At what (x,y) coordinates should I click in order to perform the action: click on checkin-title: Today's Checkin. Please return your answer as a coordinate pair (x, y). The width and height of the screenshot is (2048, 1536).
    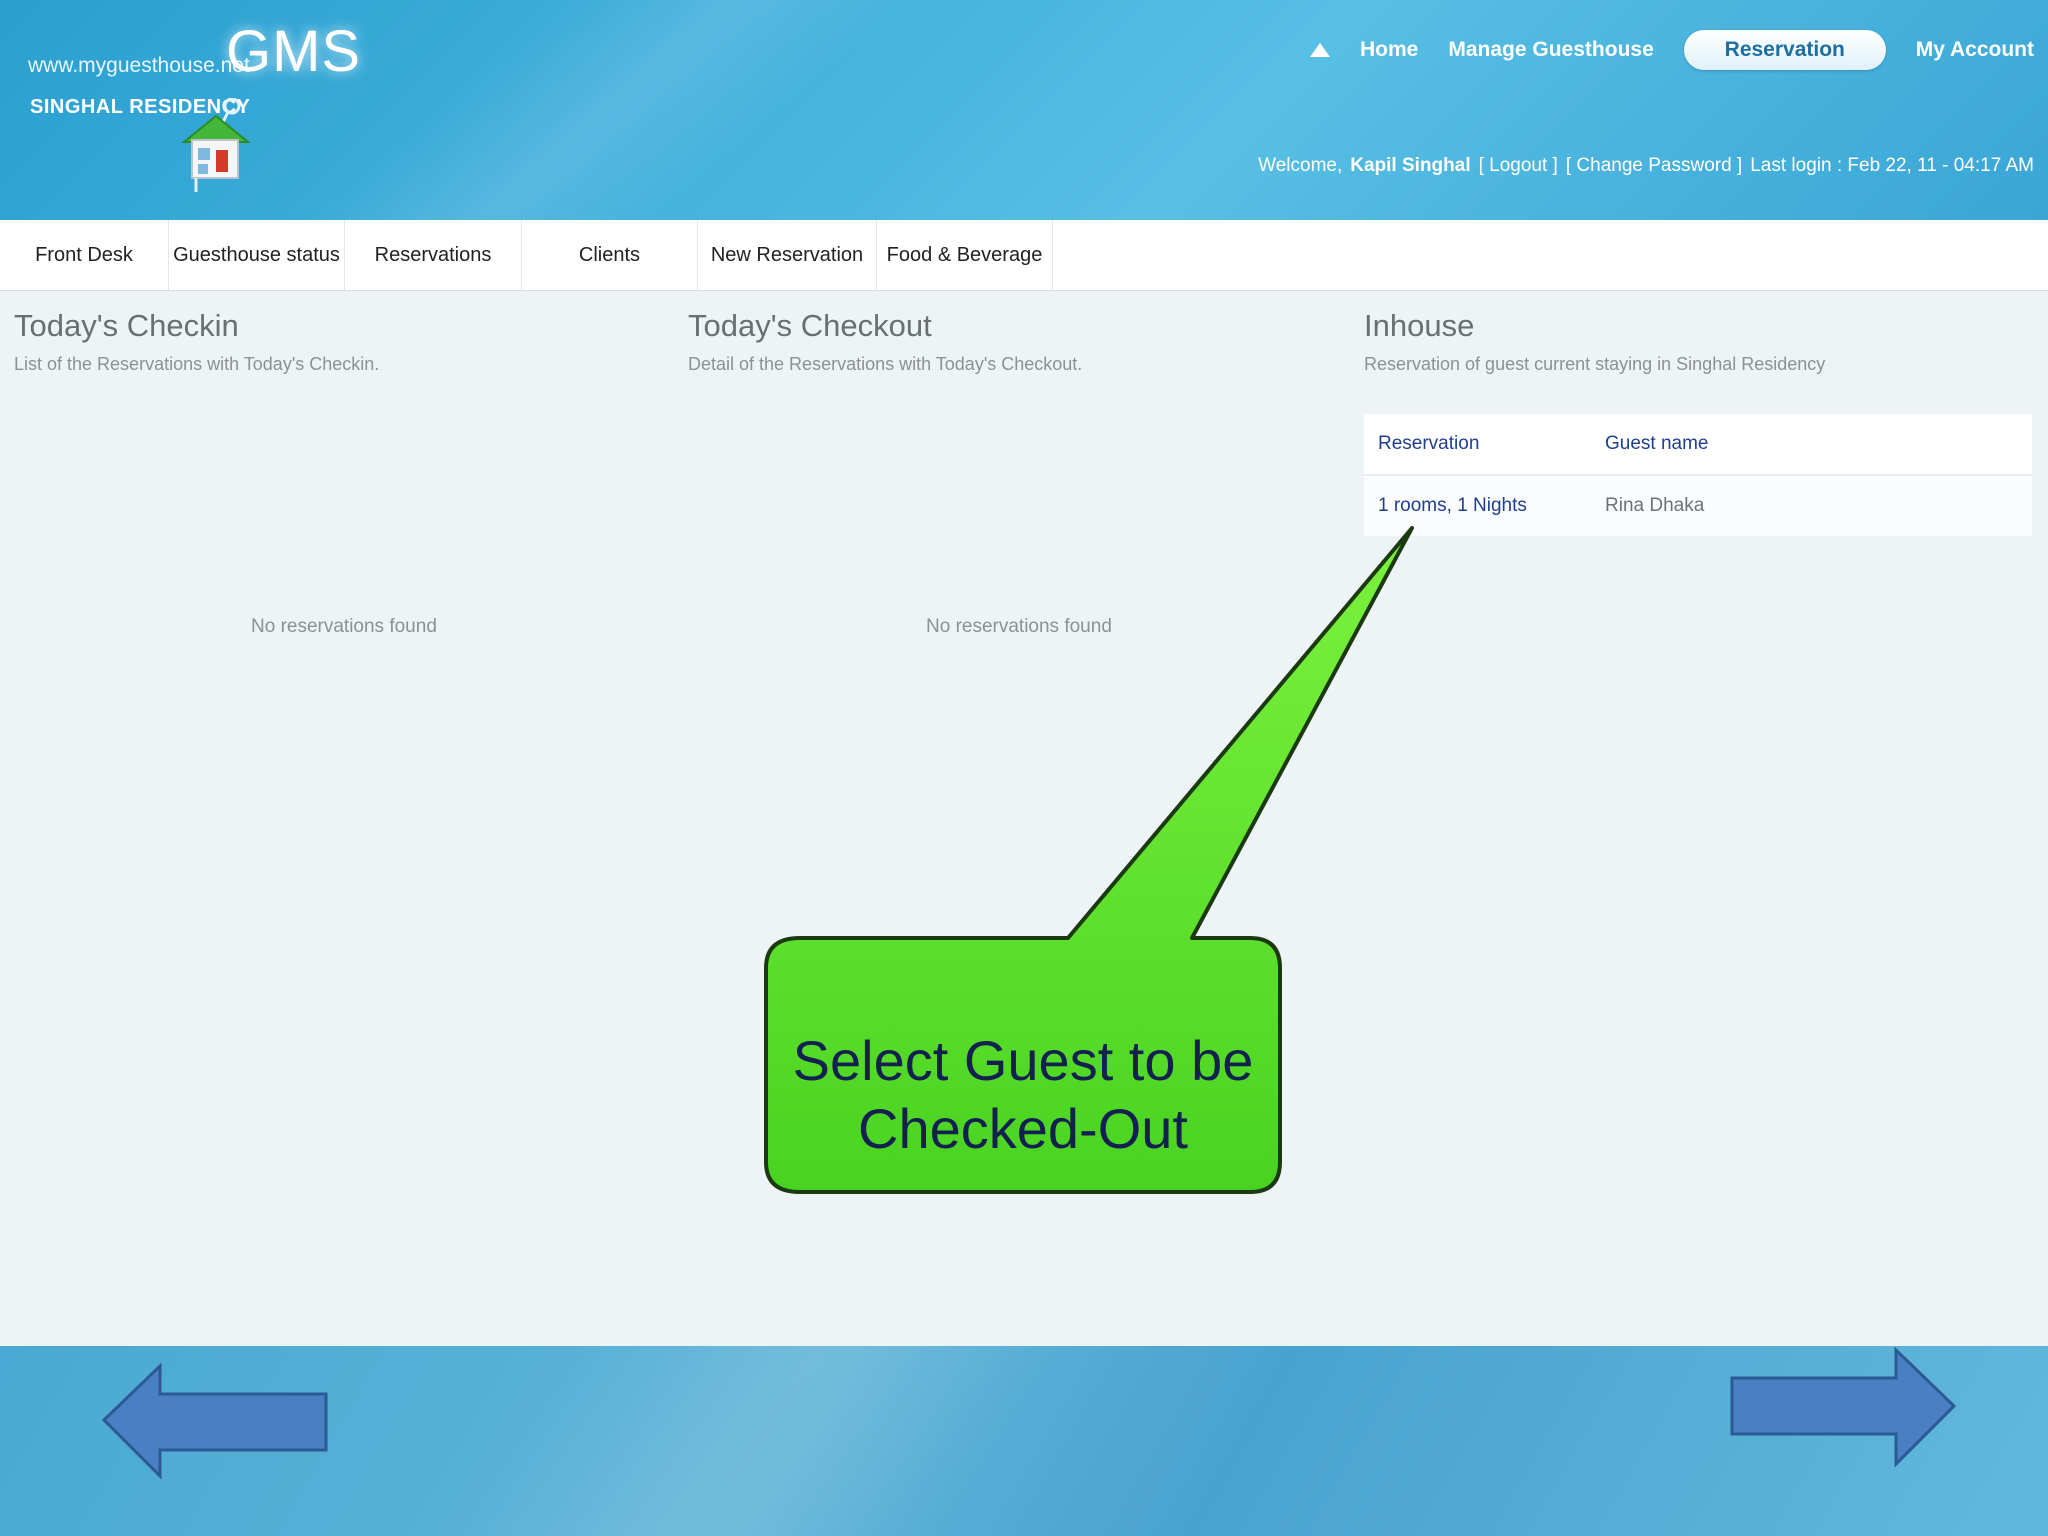
    Looking at the image, I should click on (126, 325).